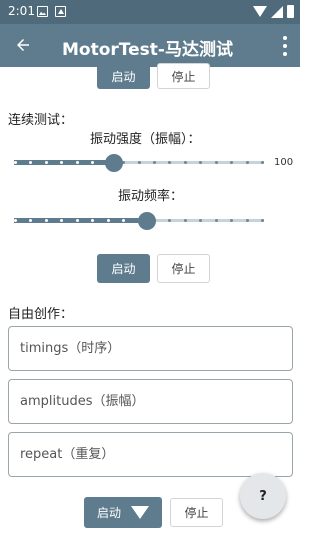 Image resolution: width=320 pixels, height=533 pixels. Describe the element at coordinates (146, 221) in the screenshot. I see `frequency-slider-thumb` at that location.